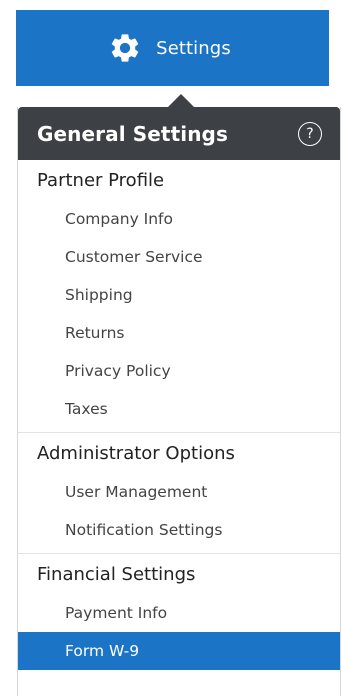 Image resolution: width=342 pixels, height=696 pixels. I want to click on menu-item-payment-info: Payment Info, so click(179, 613).